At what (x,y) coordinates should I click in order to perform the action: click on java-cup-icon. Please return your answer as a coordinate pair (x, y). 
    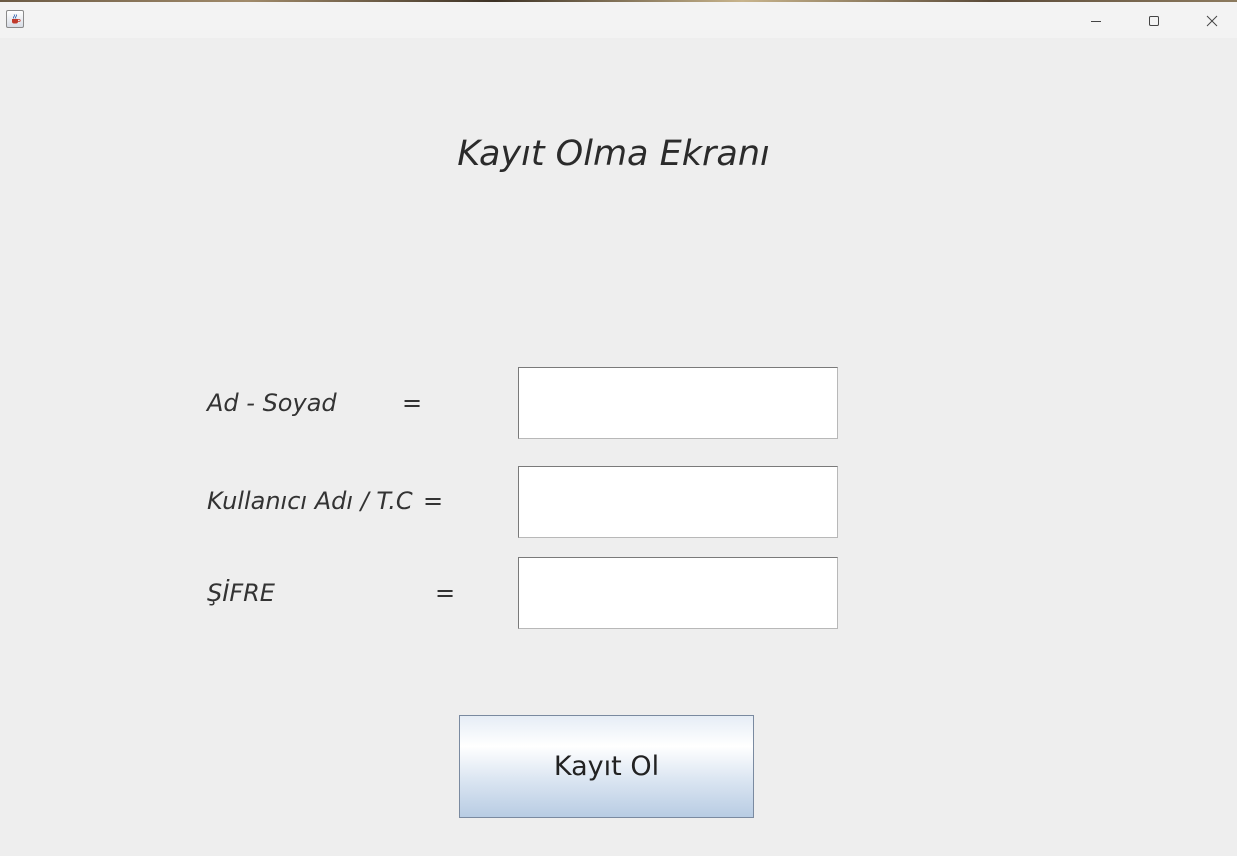
    Looking at the image, I should click on (15, 19).